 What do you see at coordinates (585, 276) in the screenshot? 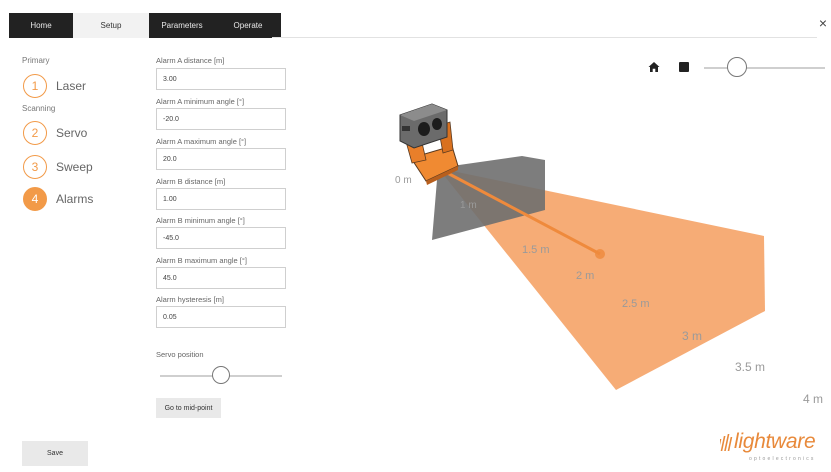
I see `distance-label-2m: 2 m` at bounding box center [585, 276].